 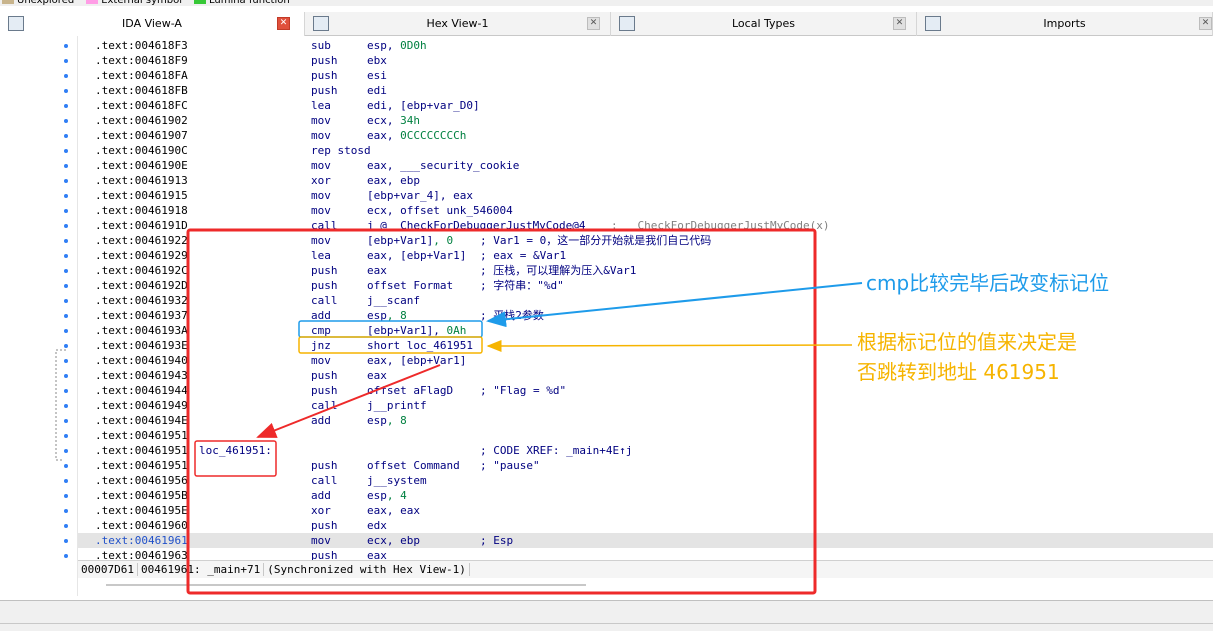 I want to click on listing-row: .text:00461961 mov ecx, ebp ; Esp, so click(x=645, y=540).